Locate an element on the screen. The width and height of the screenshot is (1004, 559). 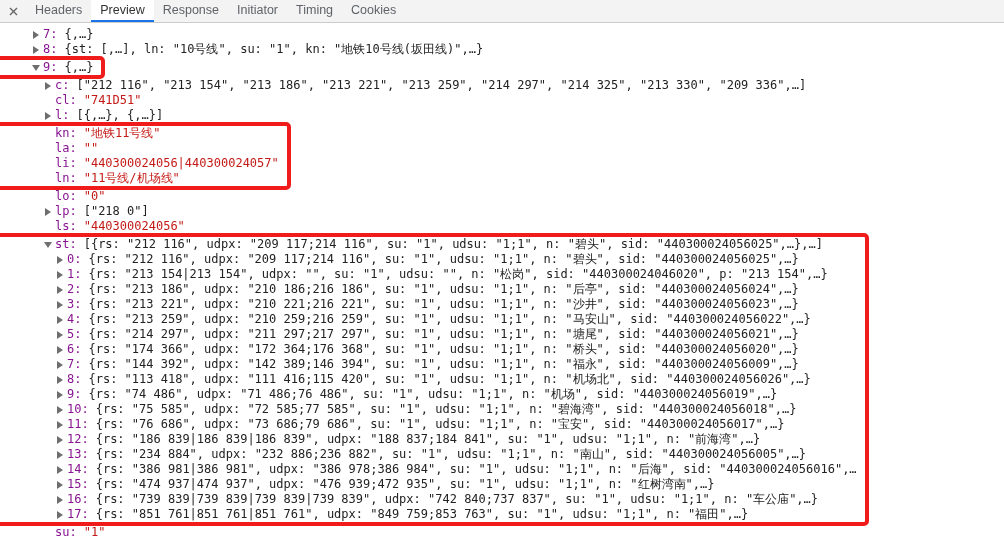
property-key: c: is located at coordinates (62, 85).